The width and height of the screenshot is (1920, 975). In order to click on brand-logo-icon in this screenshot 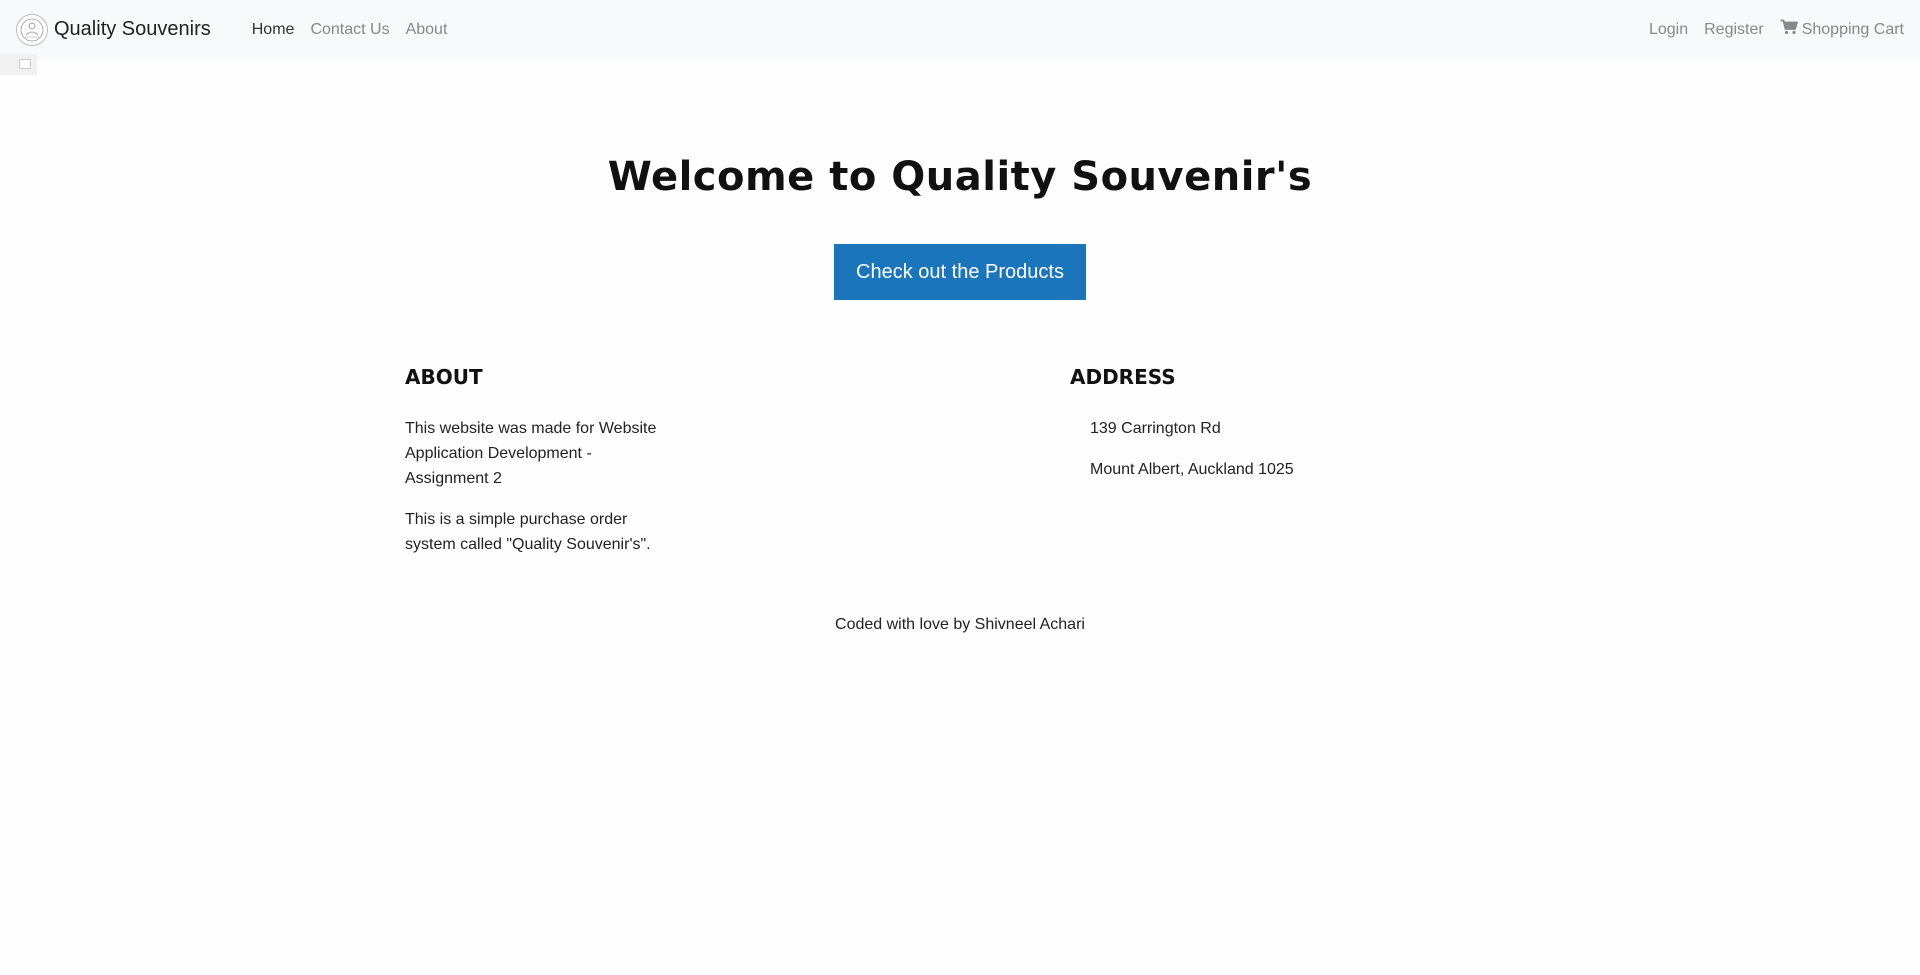, I will do `click(32, 29)`.